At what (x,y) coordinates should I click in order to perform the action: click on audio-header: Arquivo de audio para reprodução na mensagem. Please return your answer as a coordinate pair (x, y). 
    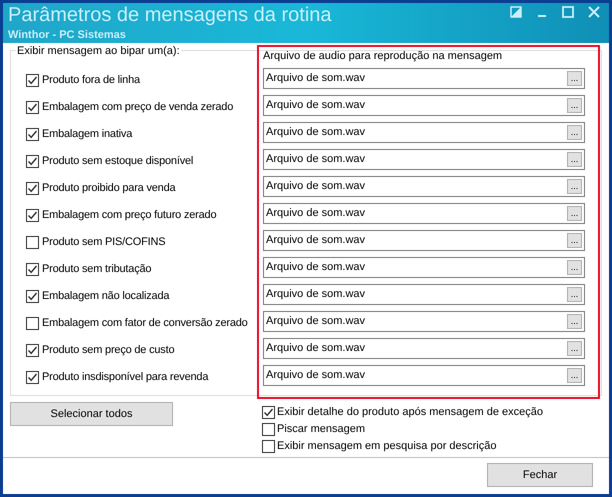
    Looking at the image, I should click on (383, 56).